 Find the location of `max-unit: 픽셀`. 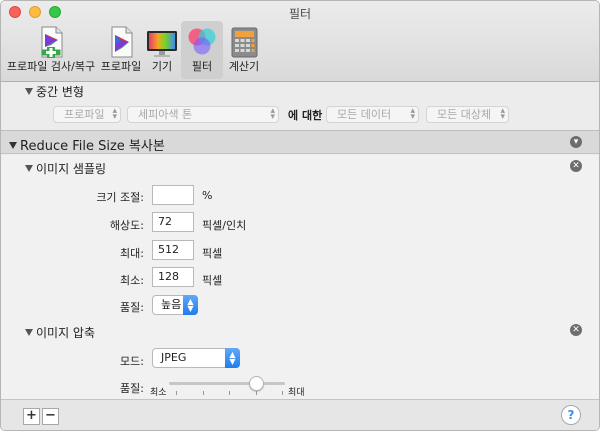

max-unit: 픽셀 is located at coordinates (212, 253).